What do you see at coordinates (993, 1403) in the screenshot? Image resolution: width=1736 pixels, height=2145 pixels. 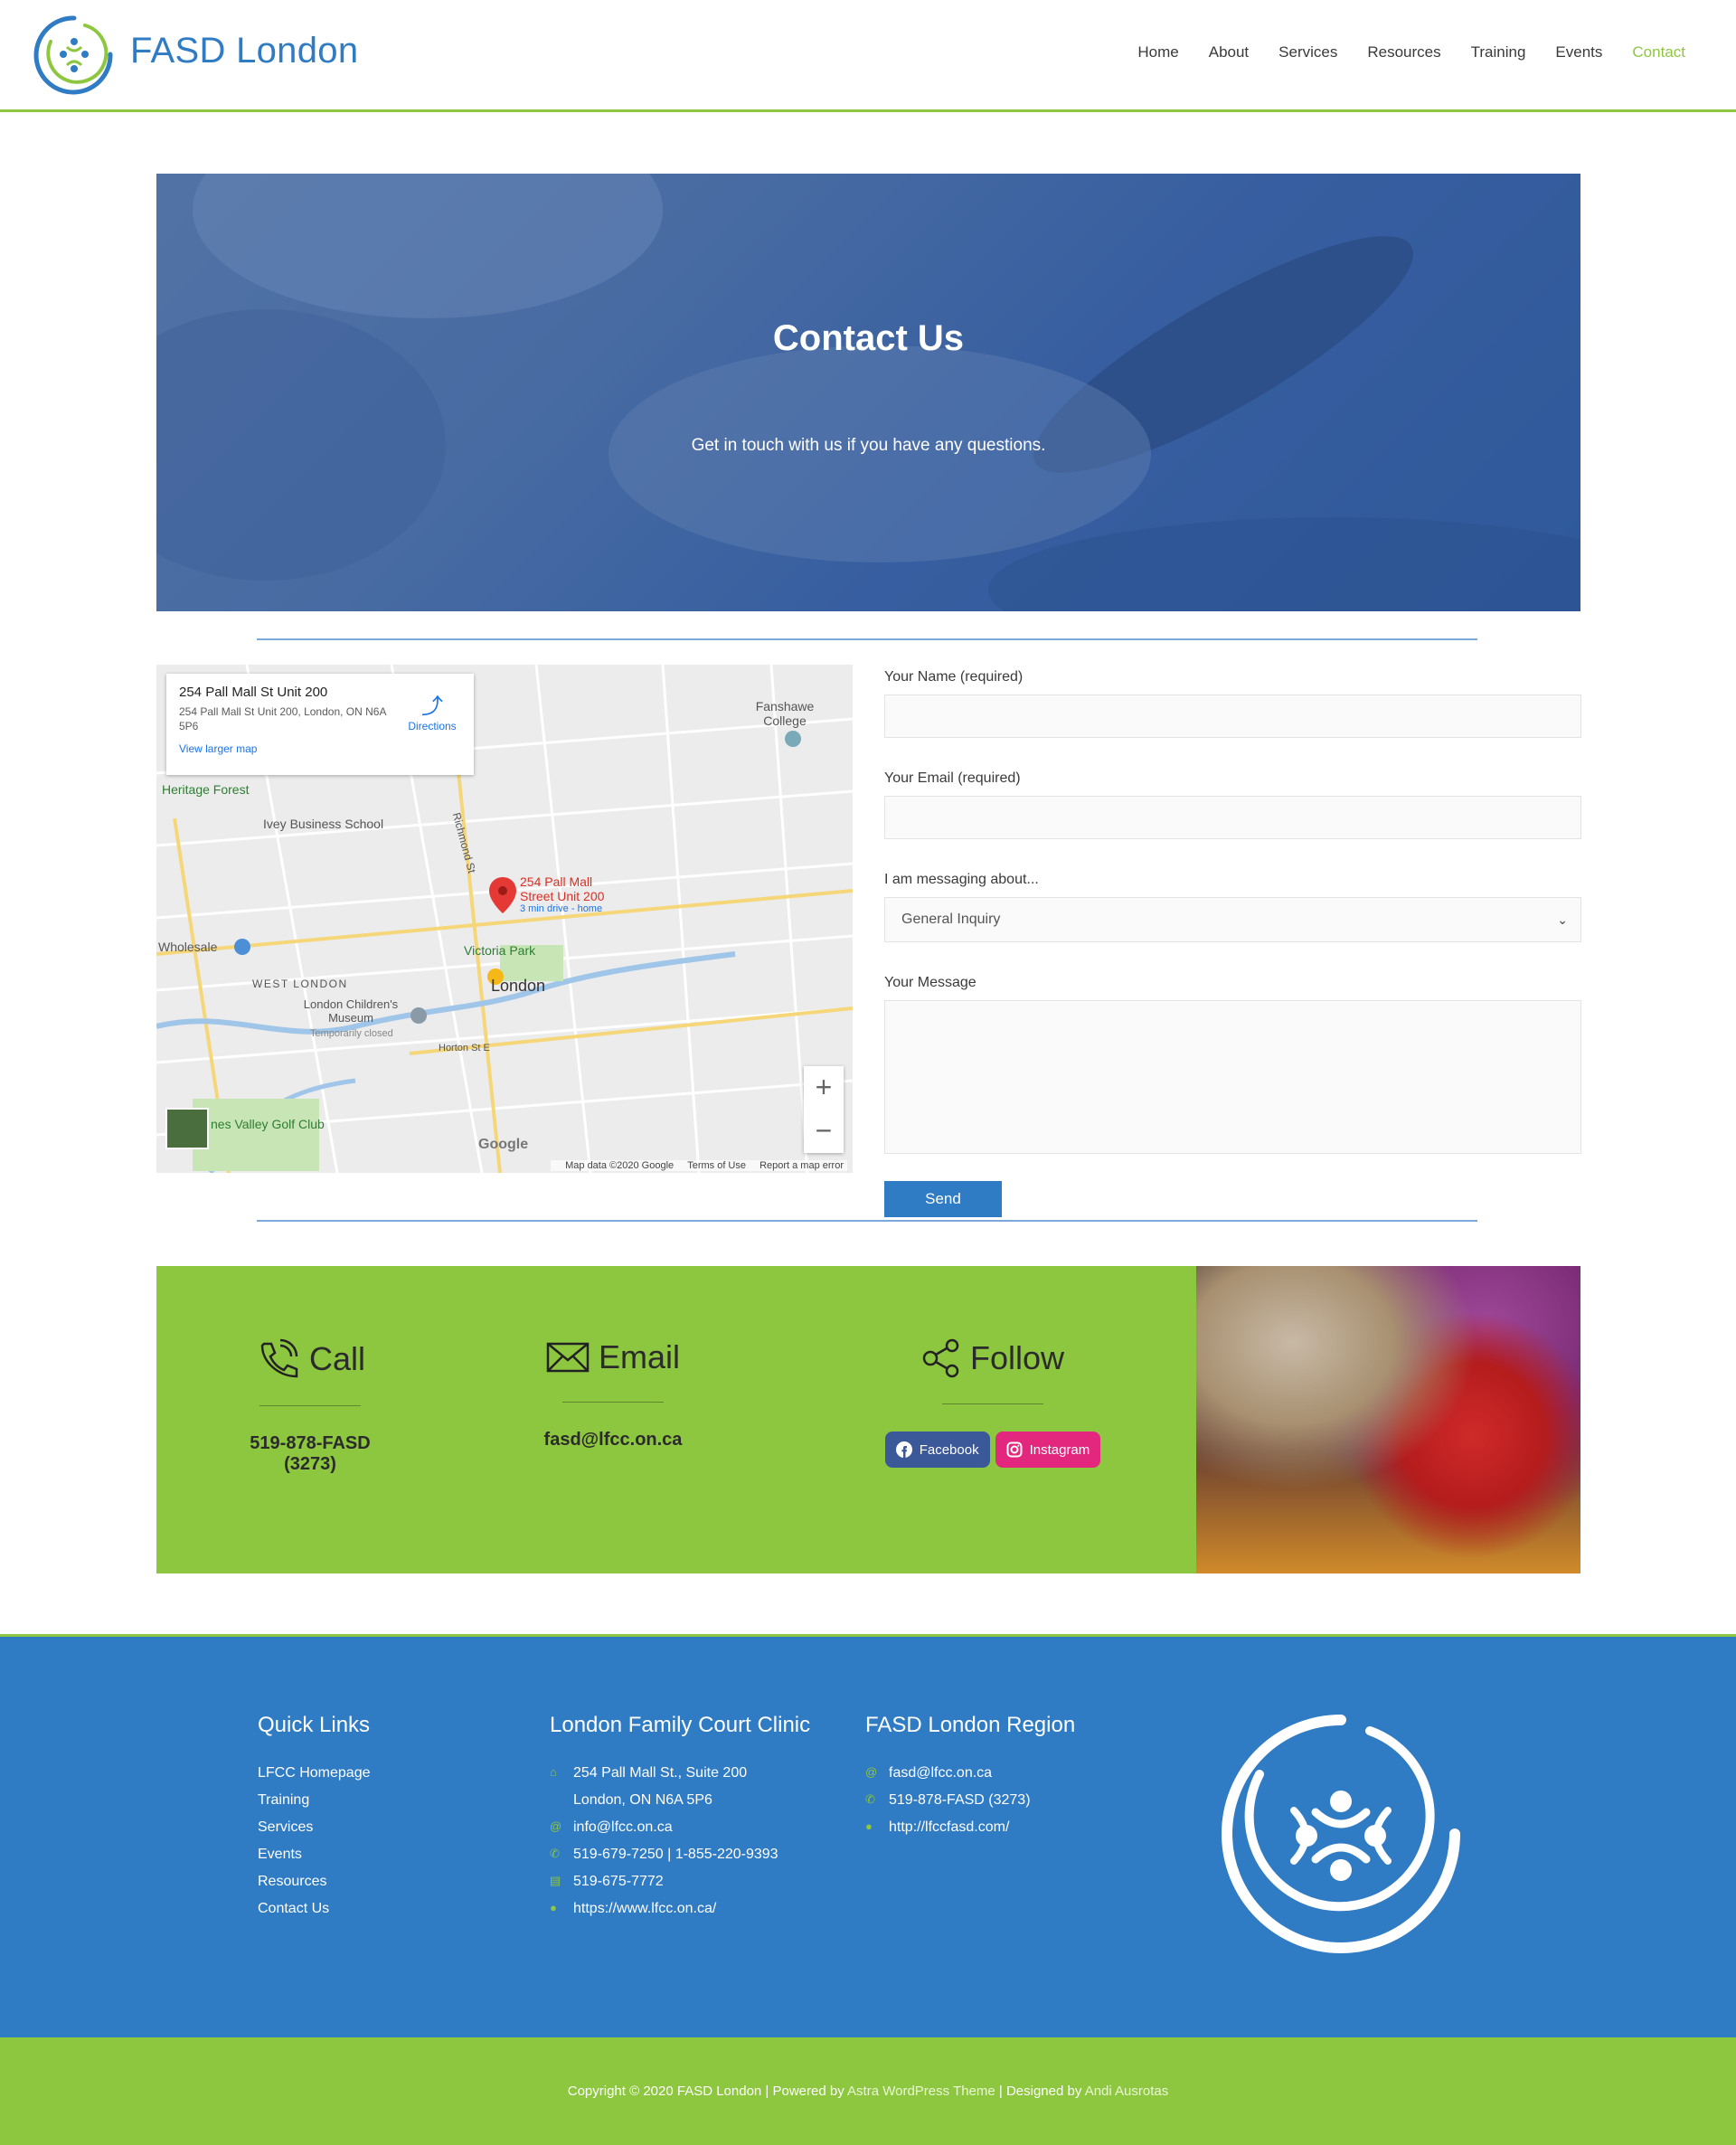 I see `follow-underline` at bounding box center [993, 1403].